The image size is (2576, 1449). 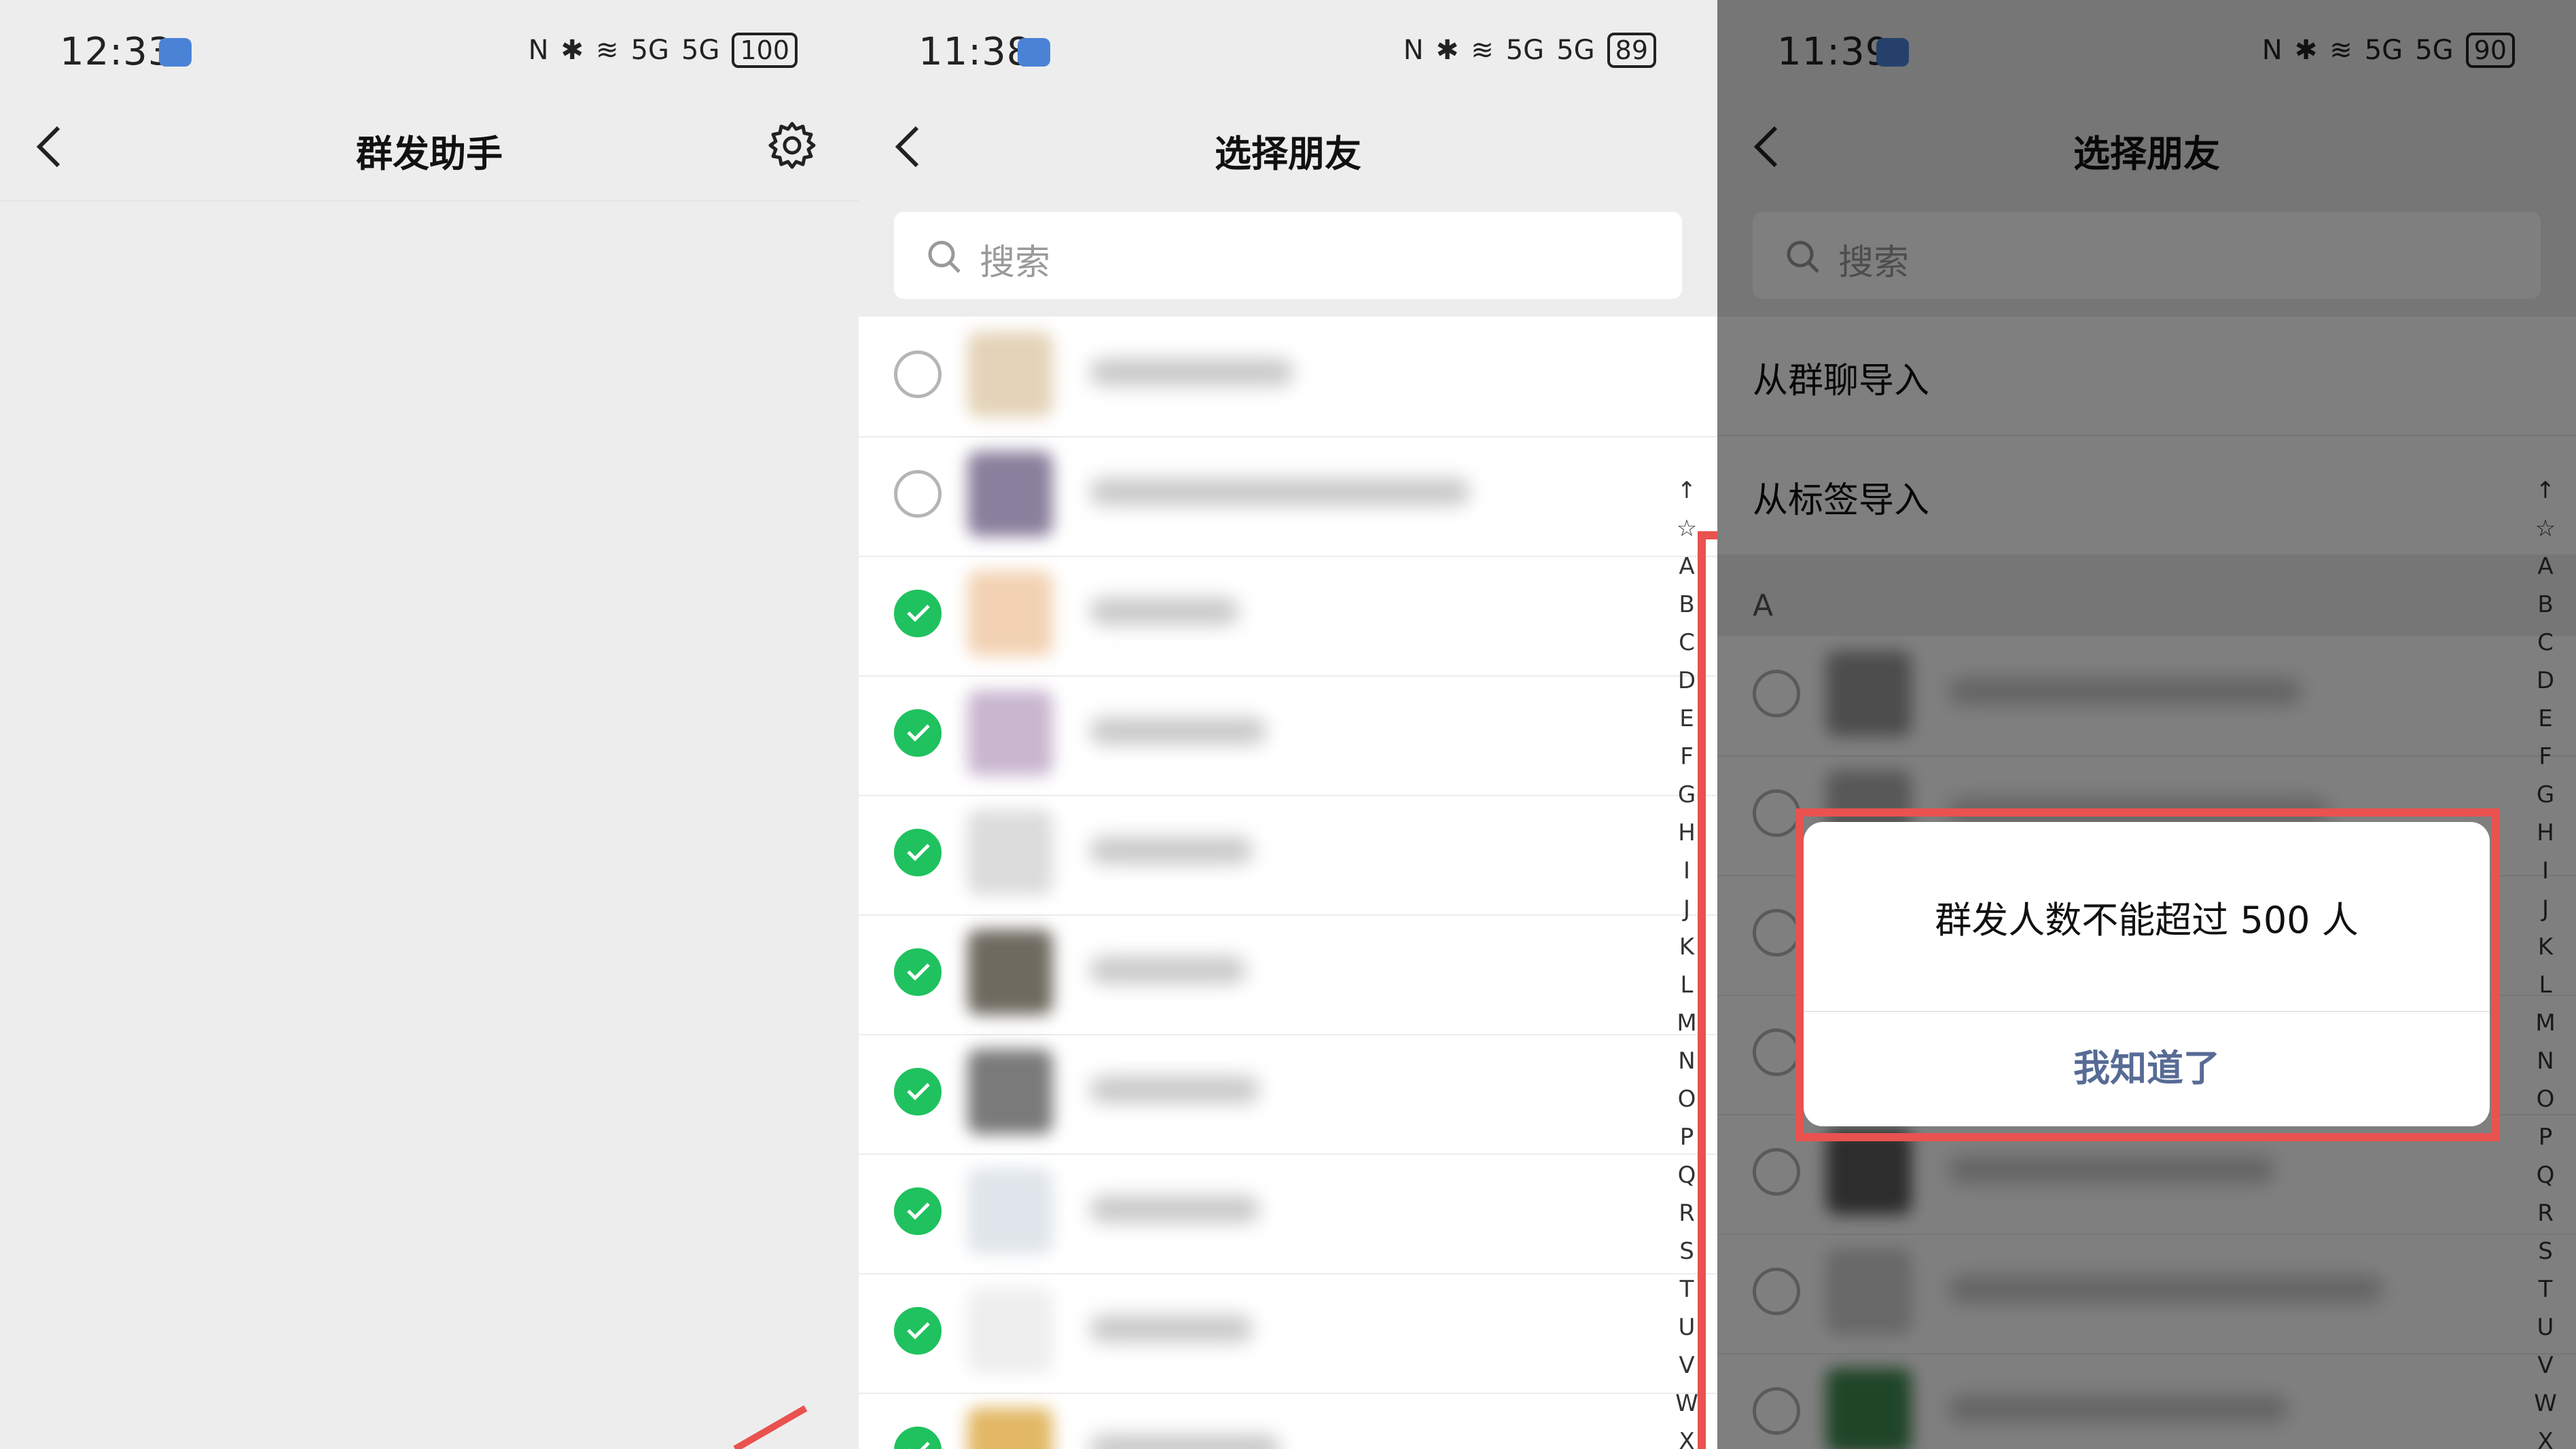 What do you see at coordinates (2147, 974) in the screenshot?
I see `highlight-box` at bounding box center [2147, 974].